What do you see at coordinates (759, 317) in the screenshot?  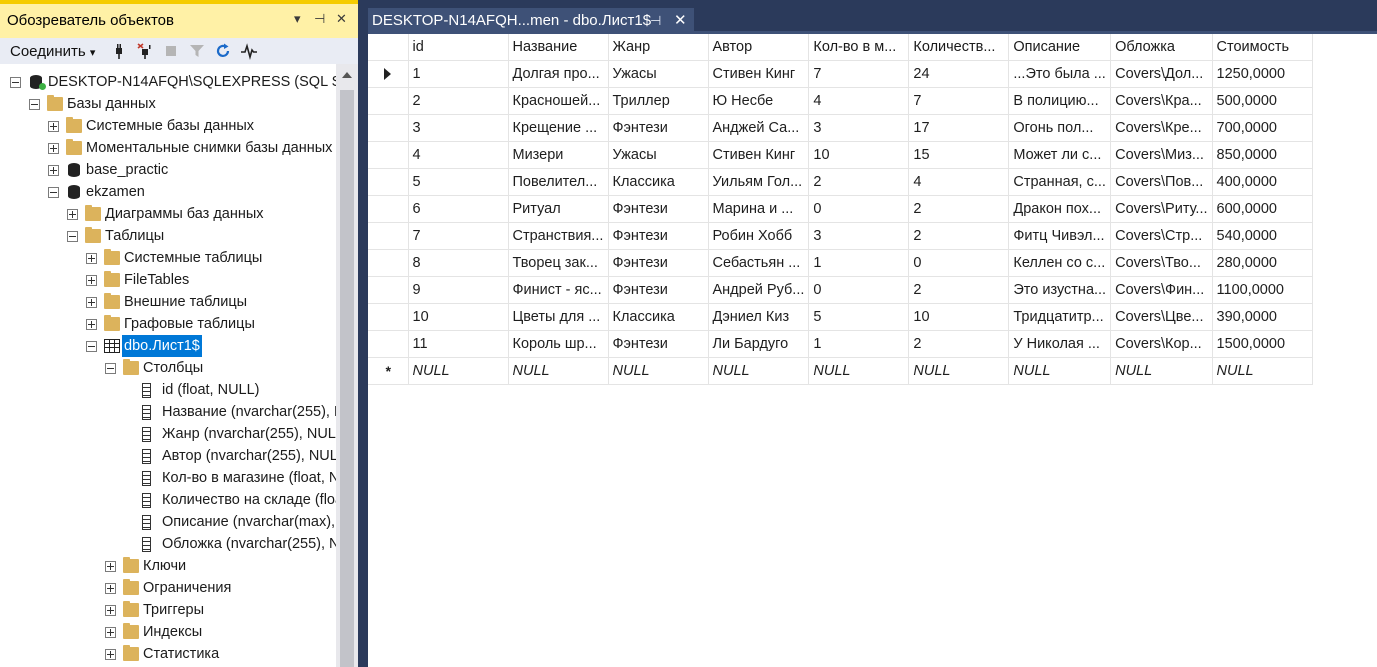 I see `grid-cell: Дэниел Киз` at bounding box center [759, 317].